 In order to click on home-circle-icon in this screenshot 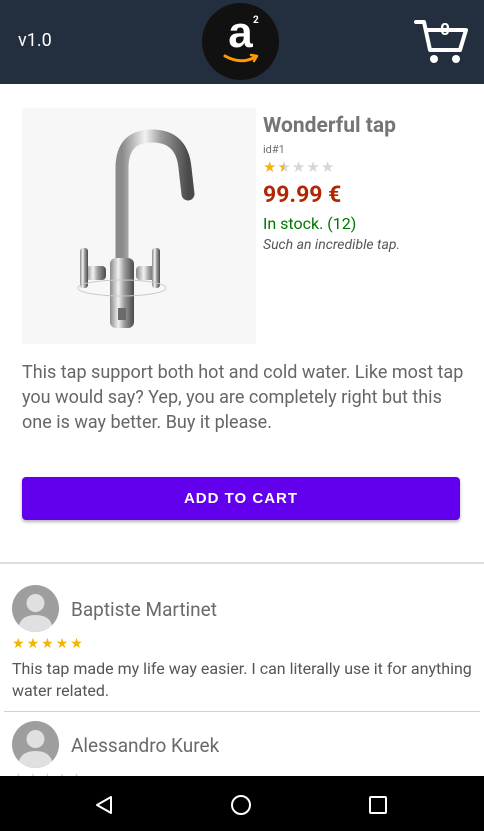, I will do `click(241, 805)`.